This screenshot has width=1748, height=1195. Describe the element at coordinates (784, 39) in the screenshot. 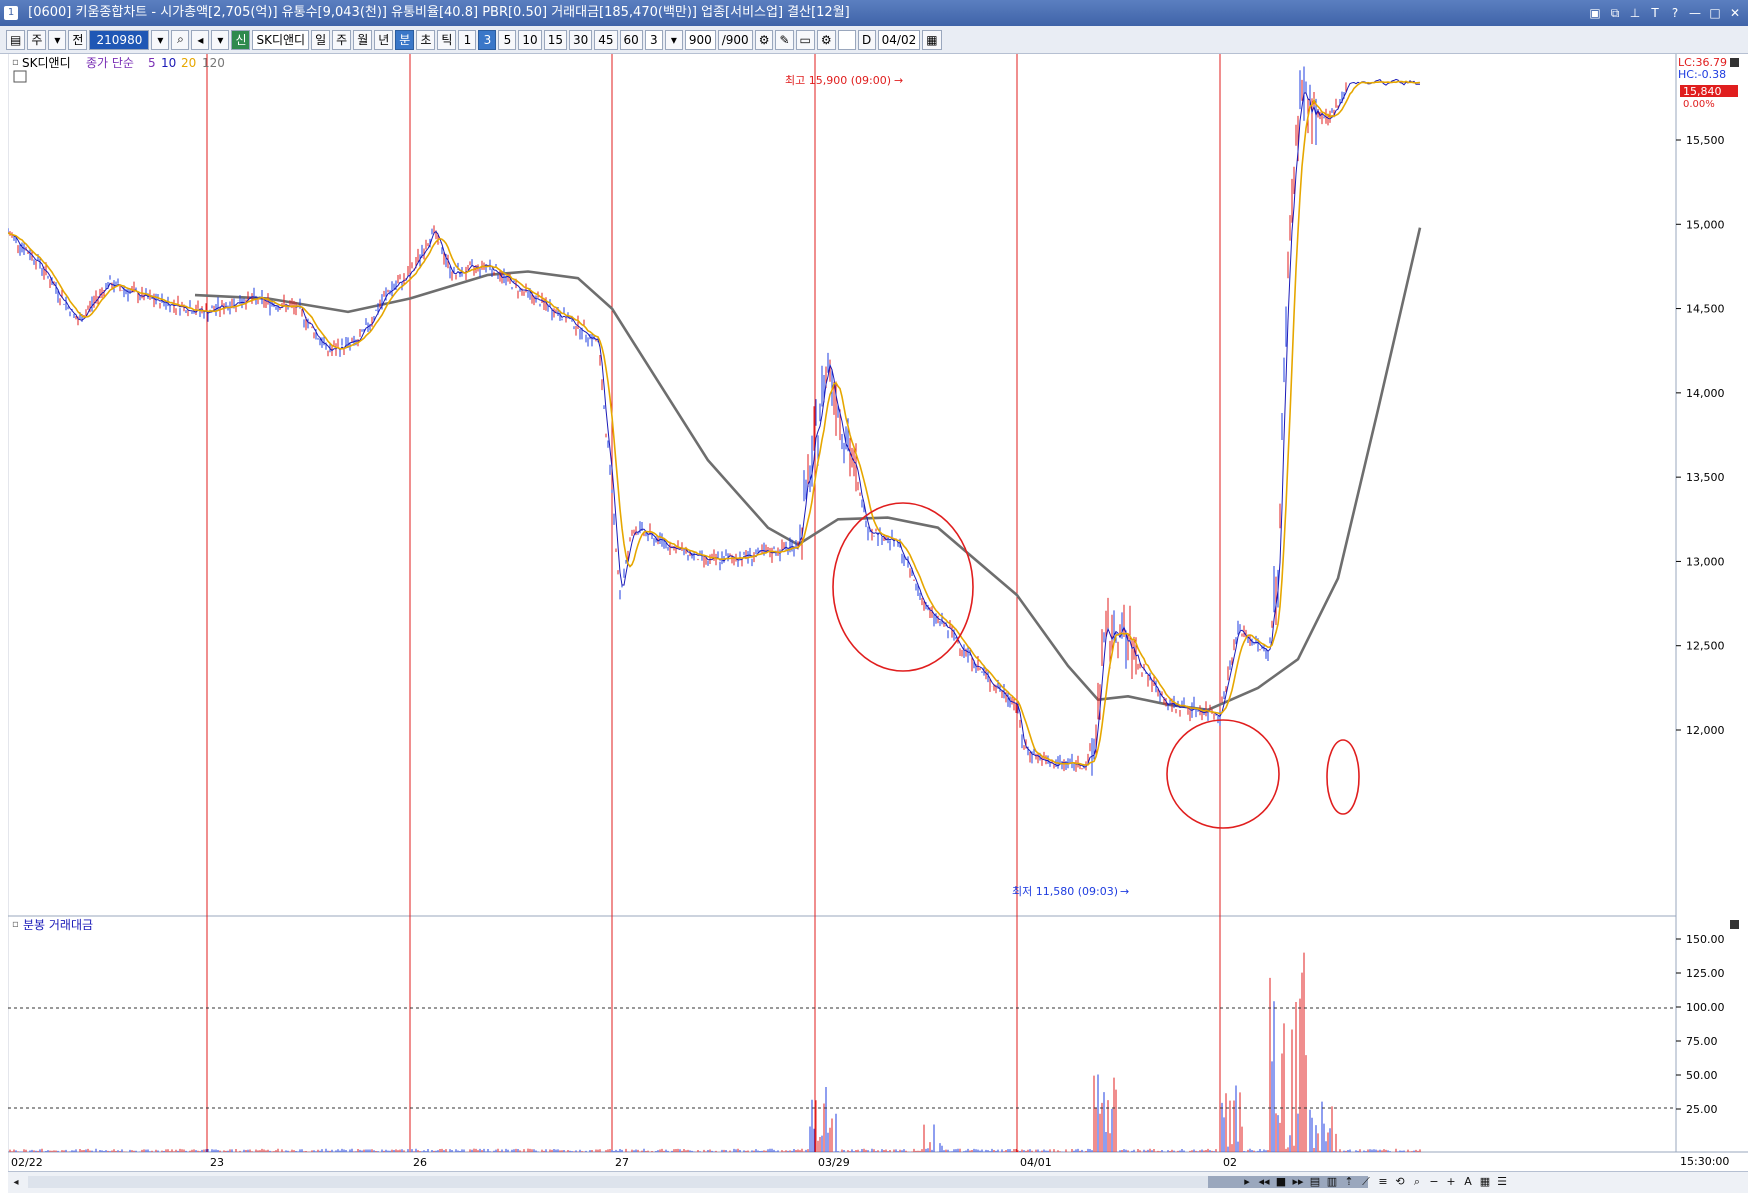

I see `draw-tool-icon: ✎` at that location.